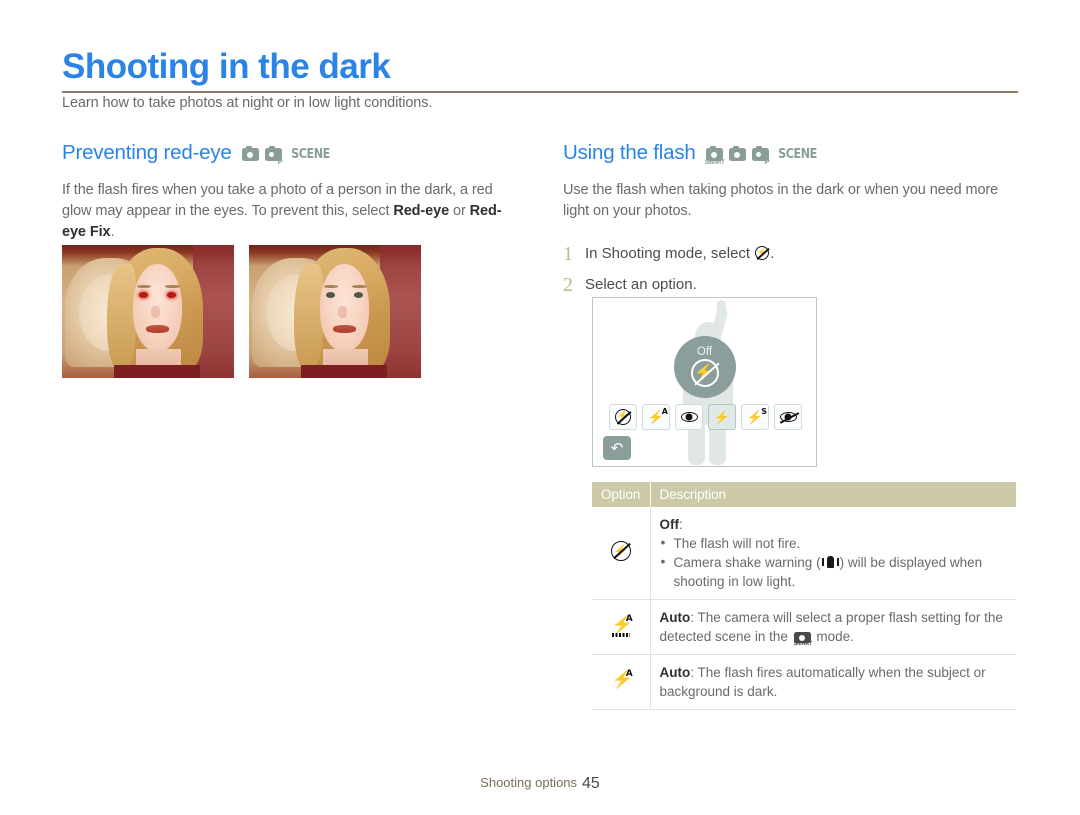 This screenshot has height=815, width=1080. Describe the element at coordinates (704, 352) in the screenshot. I see `selected-flash-label: Off` at that location.